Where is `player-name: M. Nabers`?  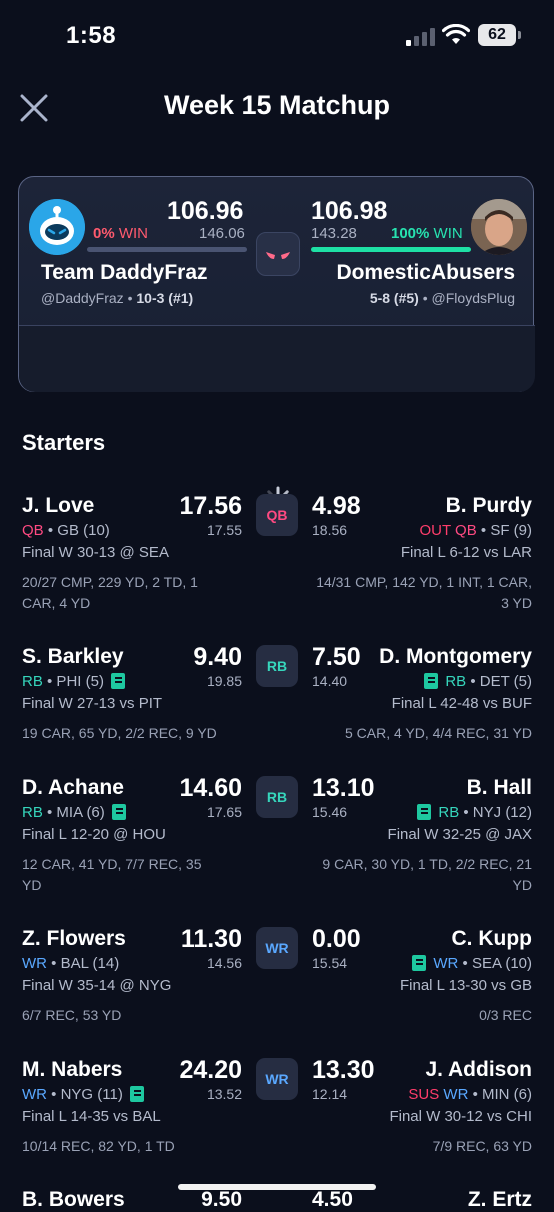
player-name: M. Nabers is located at coordinates (72, 1070).